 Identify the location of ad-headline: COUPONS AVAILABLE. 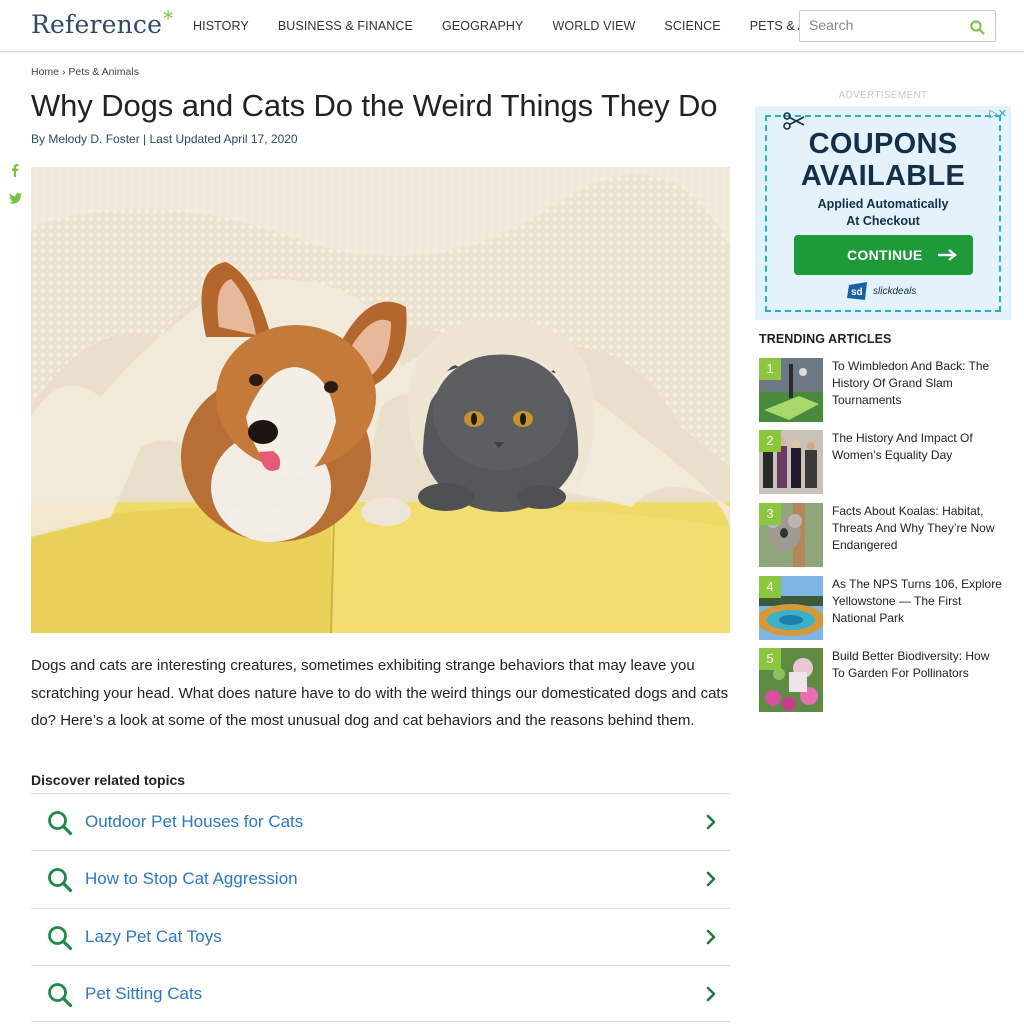
(883, 160).